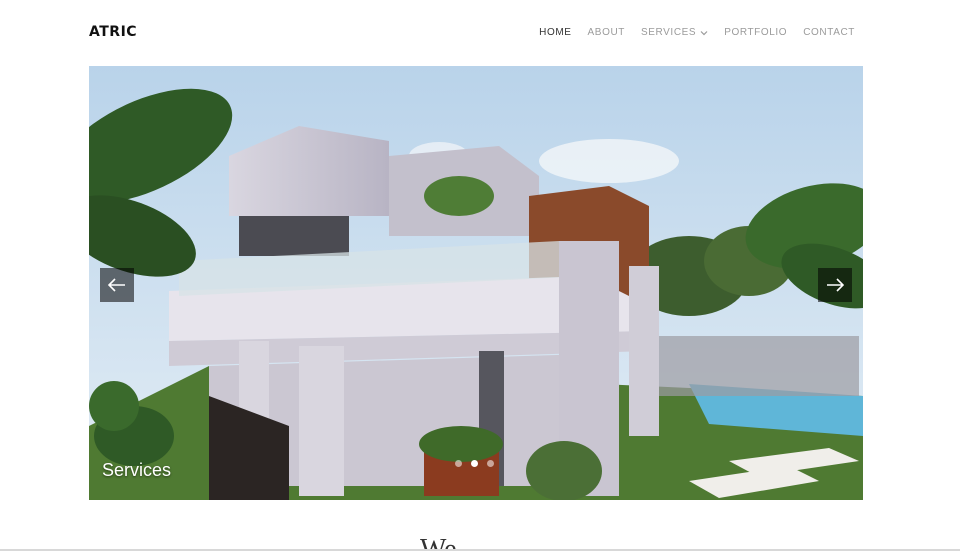  I want to click on nav-portfolio: PORTFOLIO, so click(755, 32).